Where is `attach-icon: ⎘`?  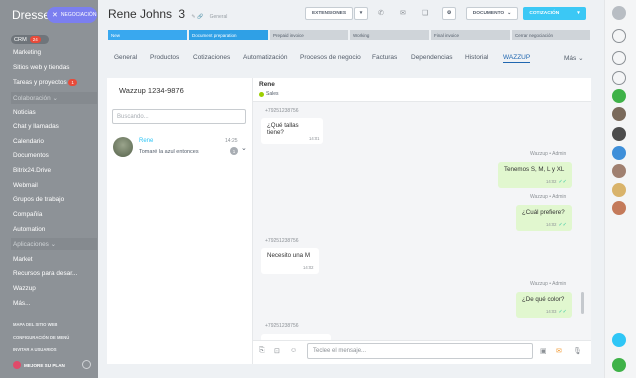 attach-icon: ⎘ is located at coordinates (262, 351).